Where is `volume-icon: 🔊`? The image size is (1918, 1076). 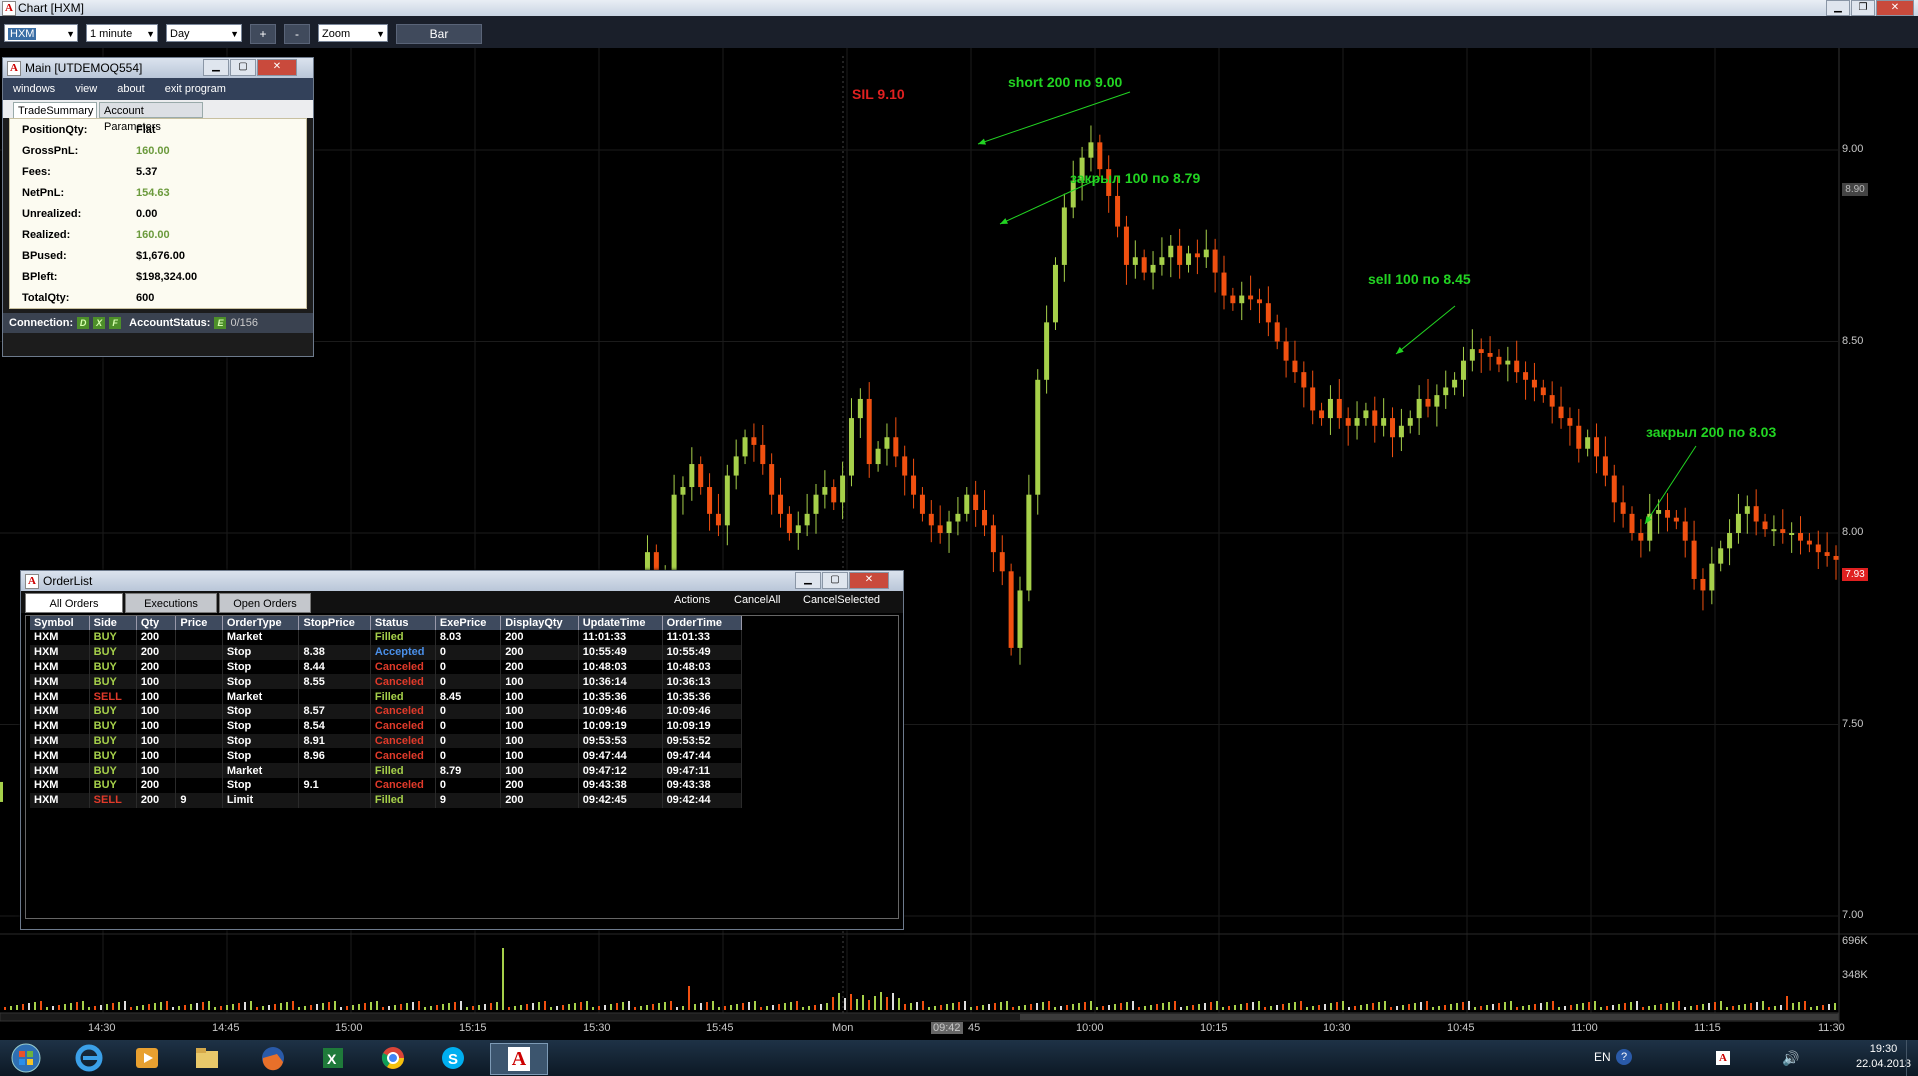
volume-icon: 🔊 is located at coordinates (1790, 1058).